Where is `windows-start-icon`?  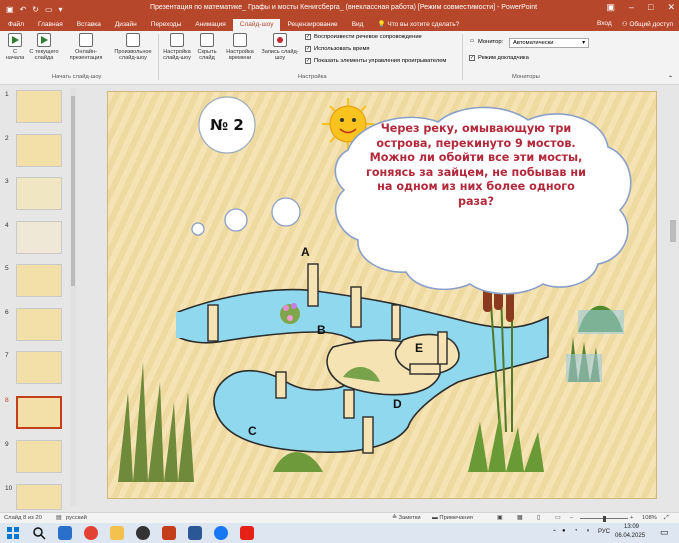
windows-start-icon is located at coordinates (13, 533).